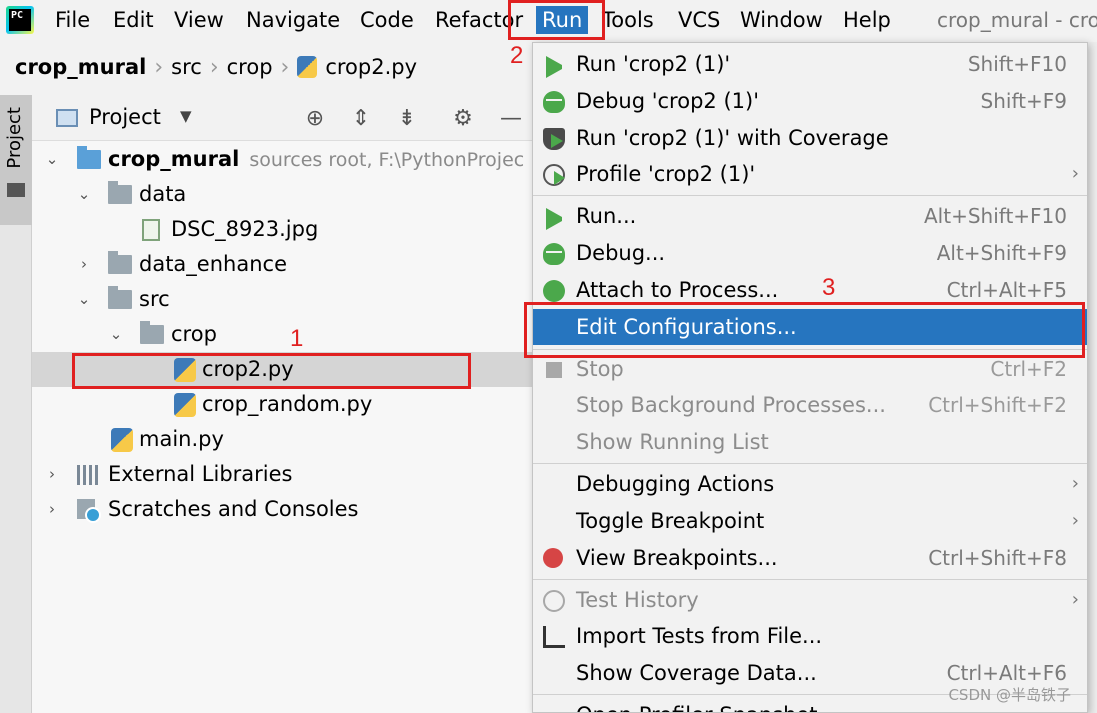 This screenshot has height=713, width=1097. I want to click on breadcrumb-project: crop_mural, so click(80, 67).